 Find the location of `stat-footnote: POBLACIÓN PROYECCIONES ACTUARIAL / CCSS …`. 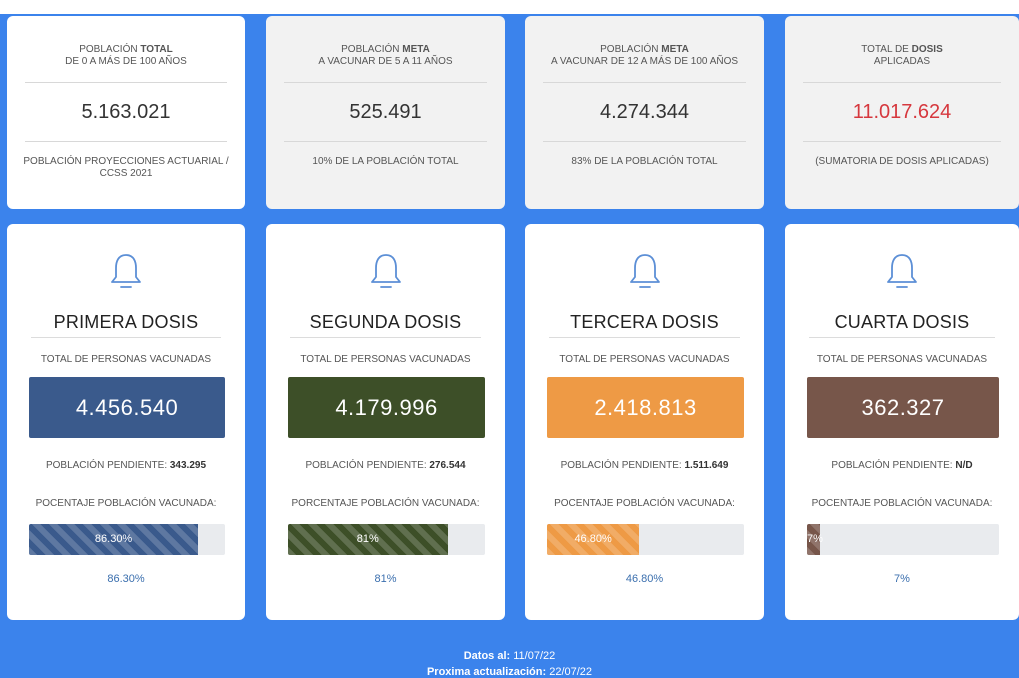

stat-footnote: POBLACIÓN PROYECCIONES ACTUARIAL / CCSS … is located at coordinates (126, 167).